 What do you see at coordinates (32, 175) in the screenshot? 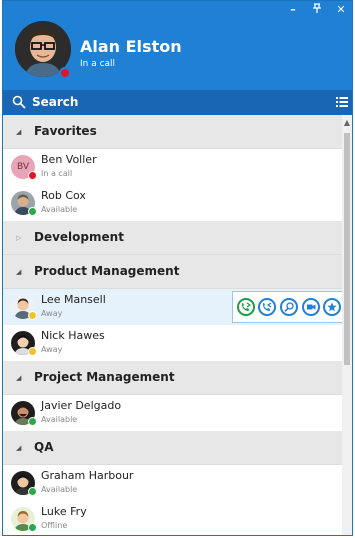
I see `busy-status-dot` at bounding box center [32, 175].